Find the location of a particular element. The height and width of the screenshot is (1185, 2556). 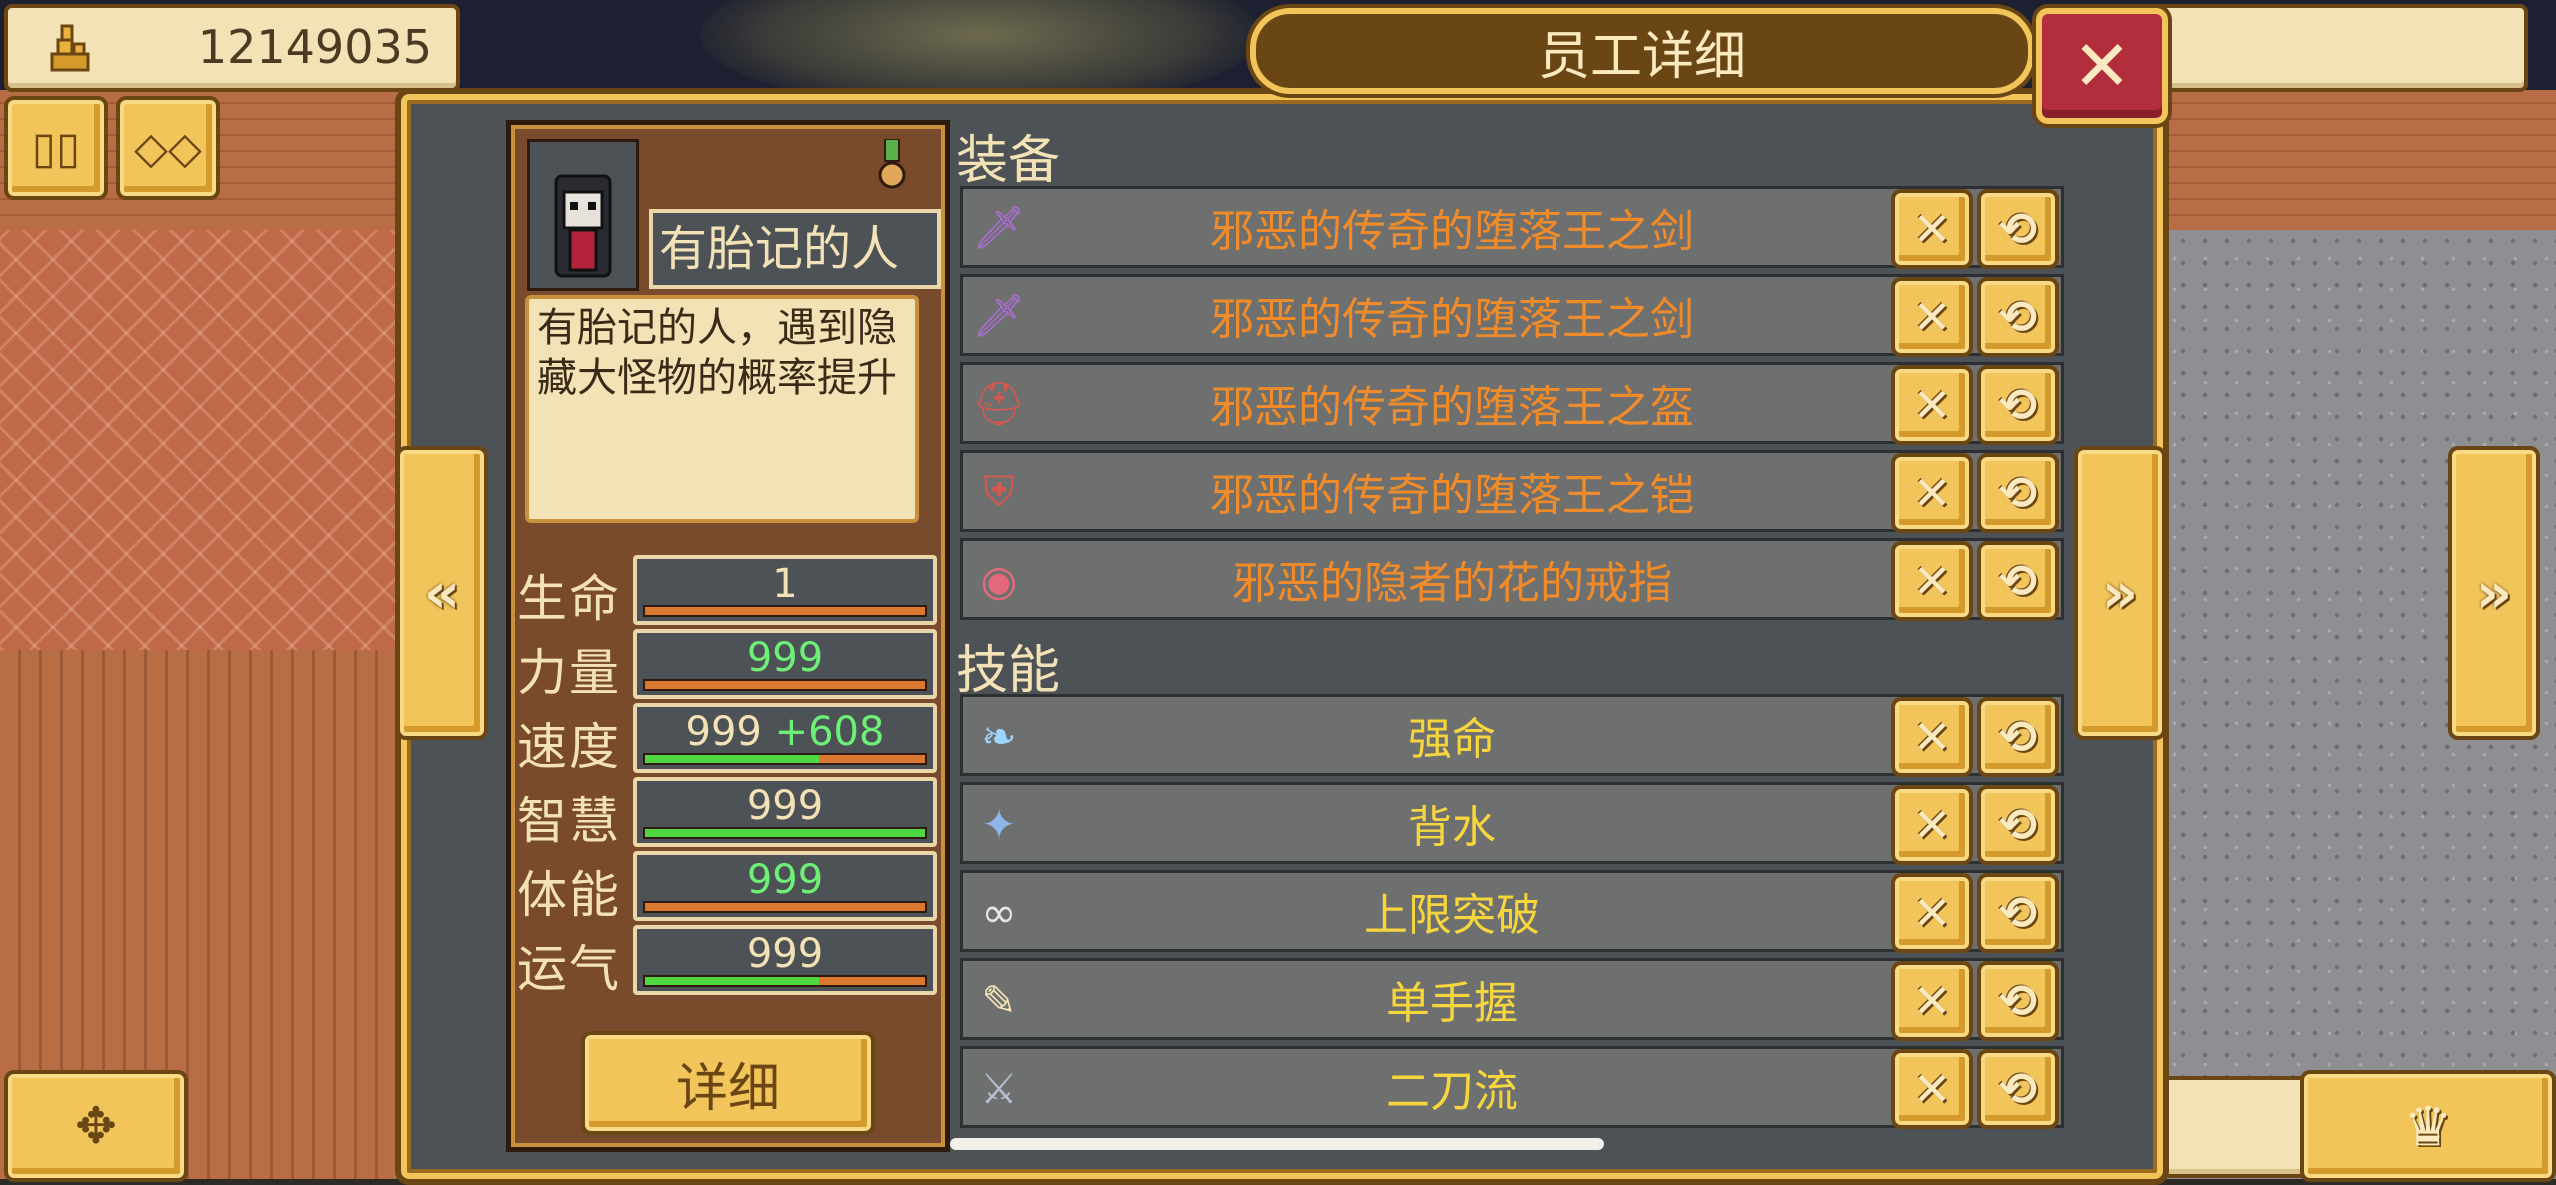

equipment-row: ◉ 邪恶的隐者的花的戒指 ✕ ⟲ is located at coordinates (1512, 579).